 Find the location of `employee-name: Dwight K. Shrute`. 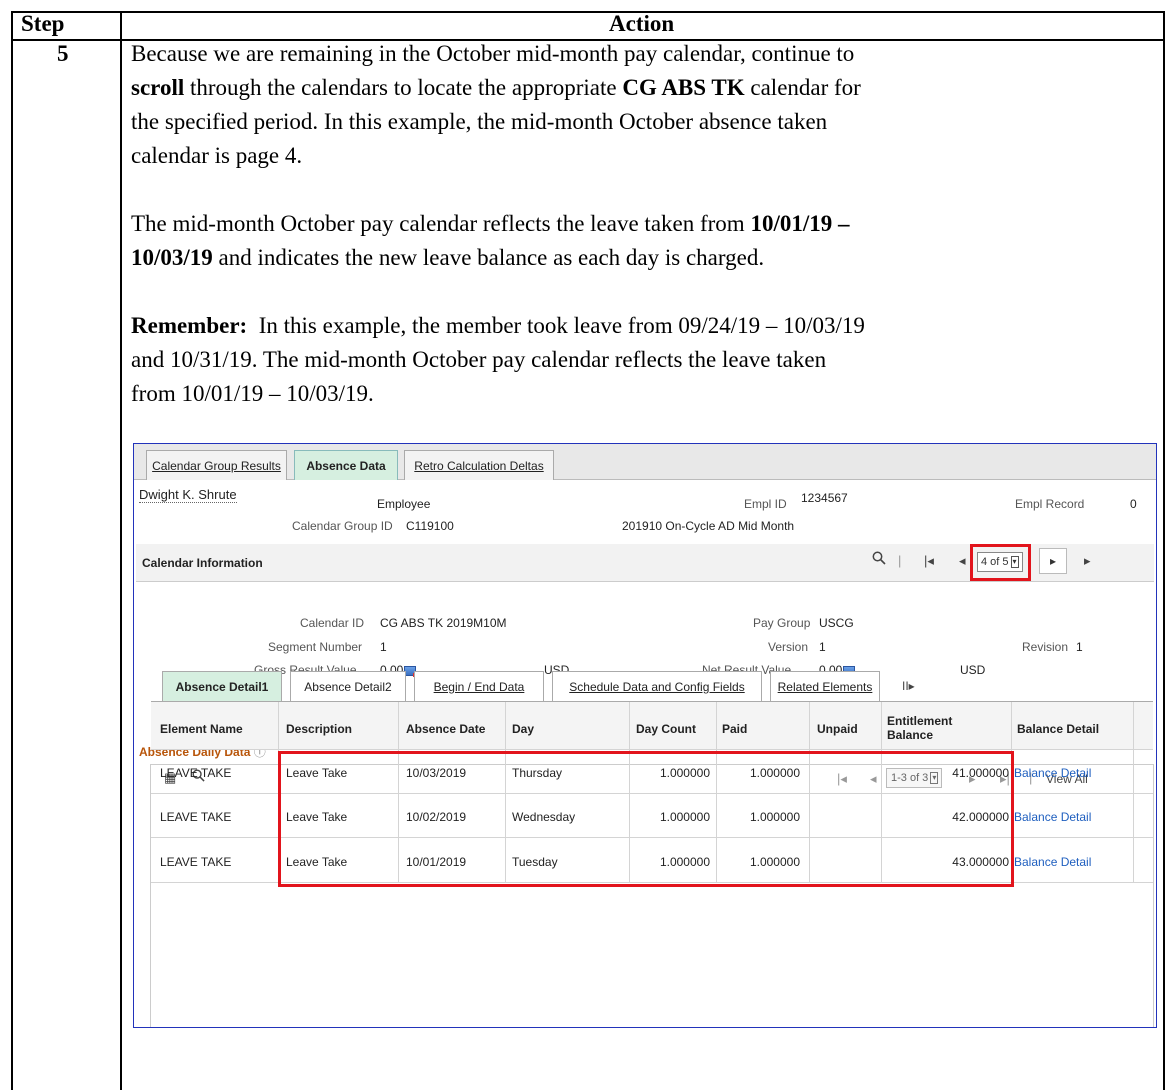

employee-name: Dwight K. Shrute is located at coordinates (188, 495).